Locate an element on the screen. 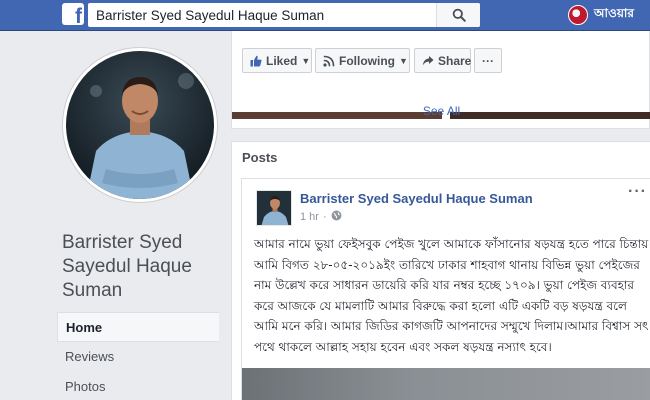 Image resolution: width=650 pixels, height=400 pixels. page-navigation: Home Reviews Photos is located at coordinates (138, 356).